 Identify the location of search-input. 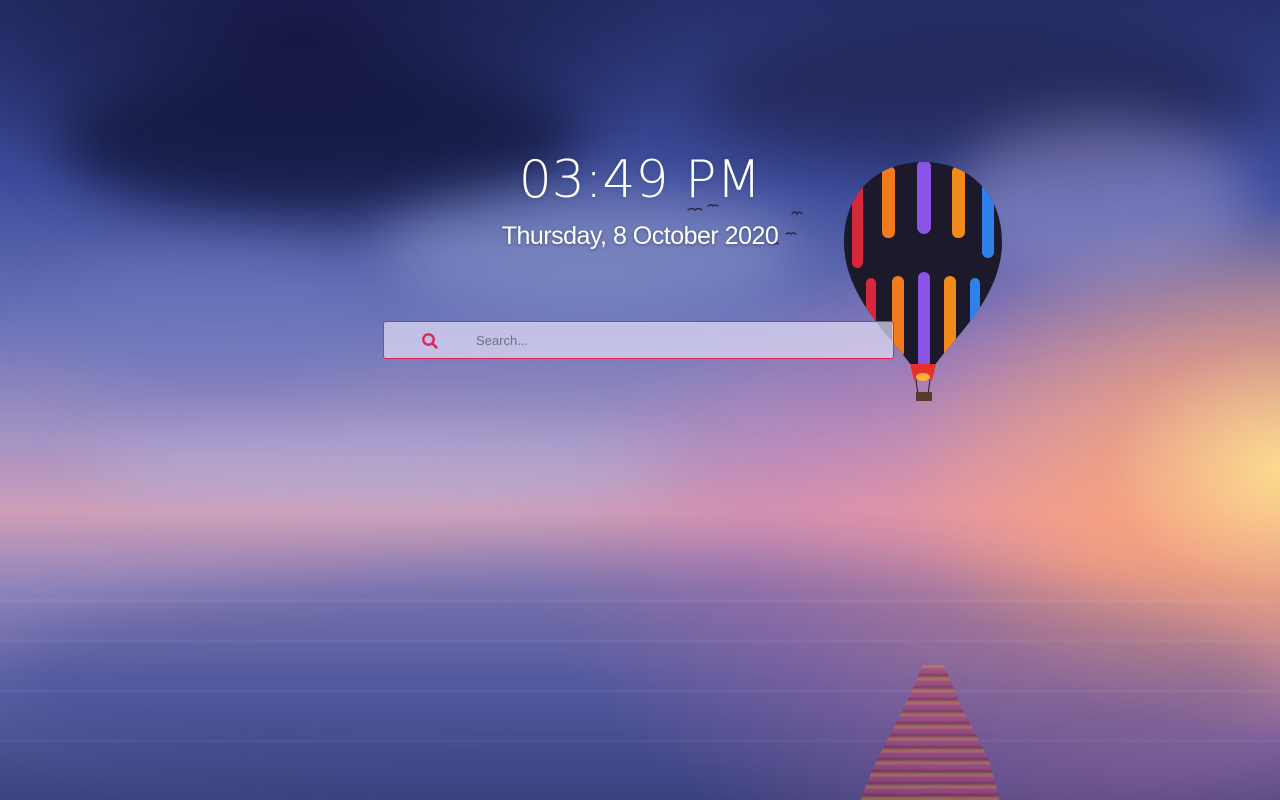
(676, 340).